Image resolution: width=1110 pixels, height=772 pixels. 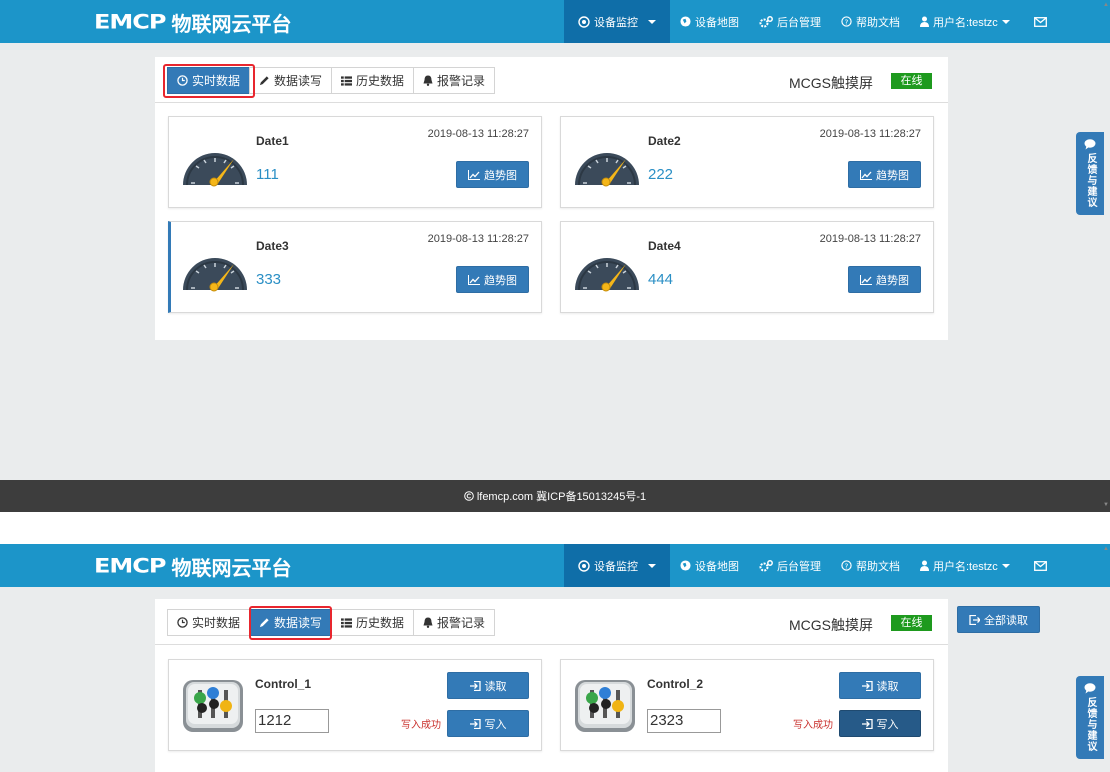 What do you see at coordinates (867, 723) in the screenshot?
I see `sign-in-icon` at bounding box center [867, 723].